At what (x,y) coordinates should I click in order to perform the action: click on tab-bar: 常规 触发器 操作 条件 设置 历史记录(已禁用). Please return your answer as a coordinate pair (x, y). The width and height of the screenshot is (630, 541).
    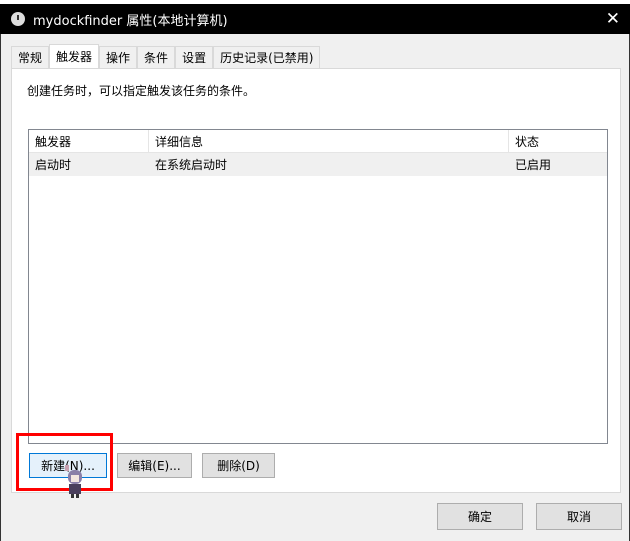
    Looking at the image, I should click on (166, 56).